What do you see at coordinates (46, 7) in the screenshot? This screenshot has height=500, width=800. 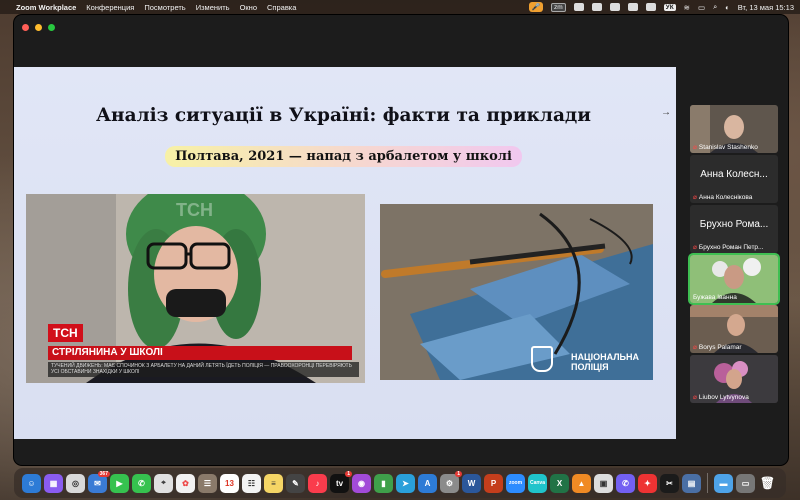 I see `menu-app-name: Zoom Workplace` at bounding box center [46, 7].